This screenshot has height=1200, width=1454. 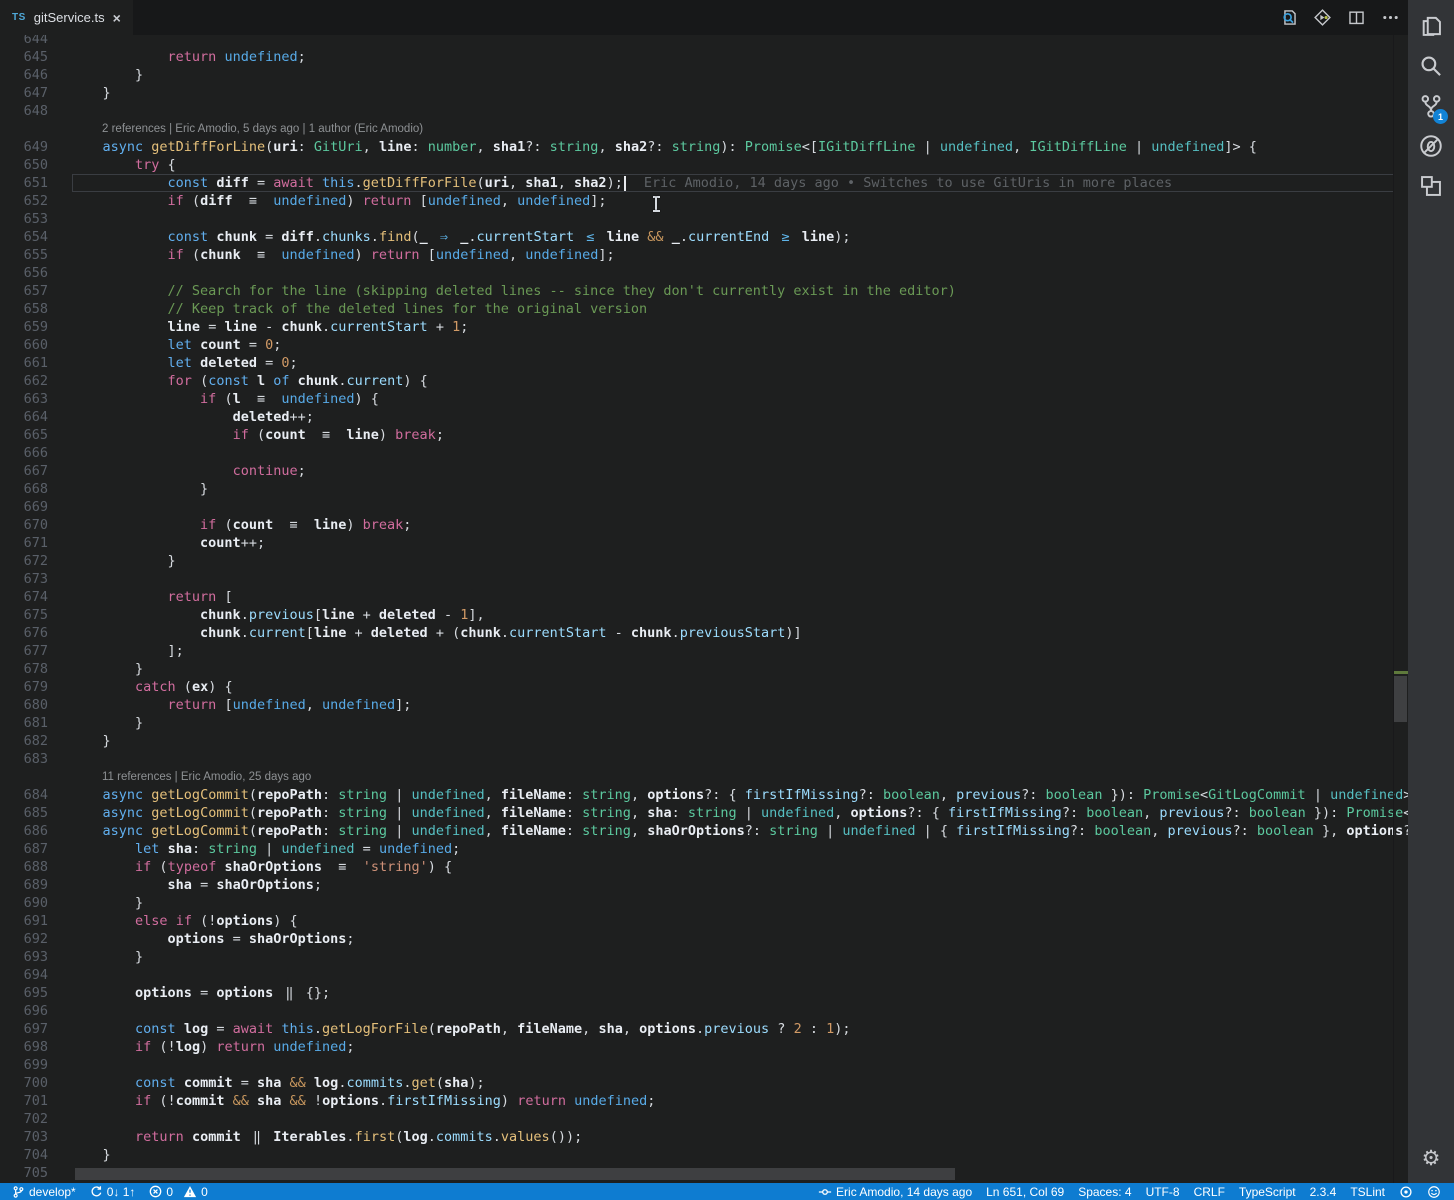 I want to click on code-line-683: 683, so click(x=697, y=759).